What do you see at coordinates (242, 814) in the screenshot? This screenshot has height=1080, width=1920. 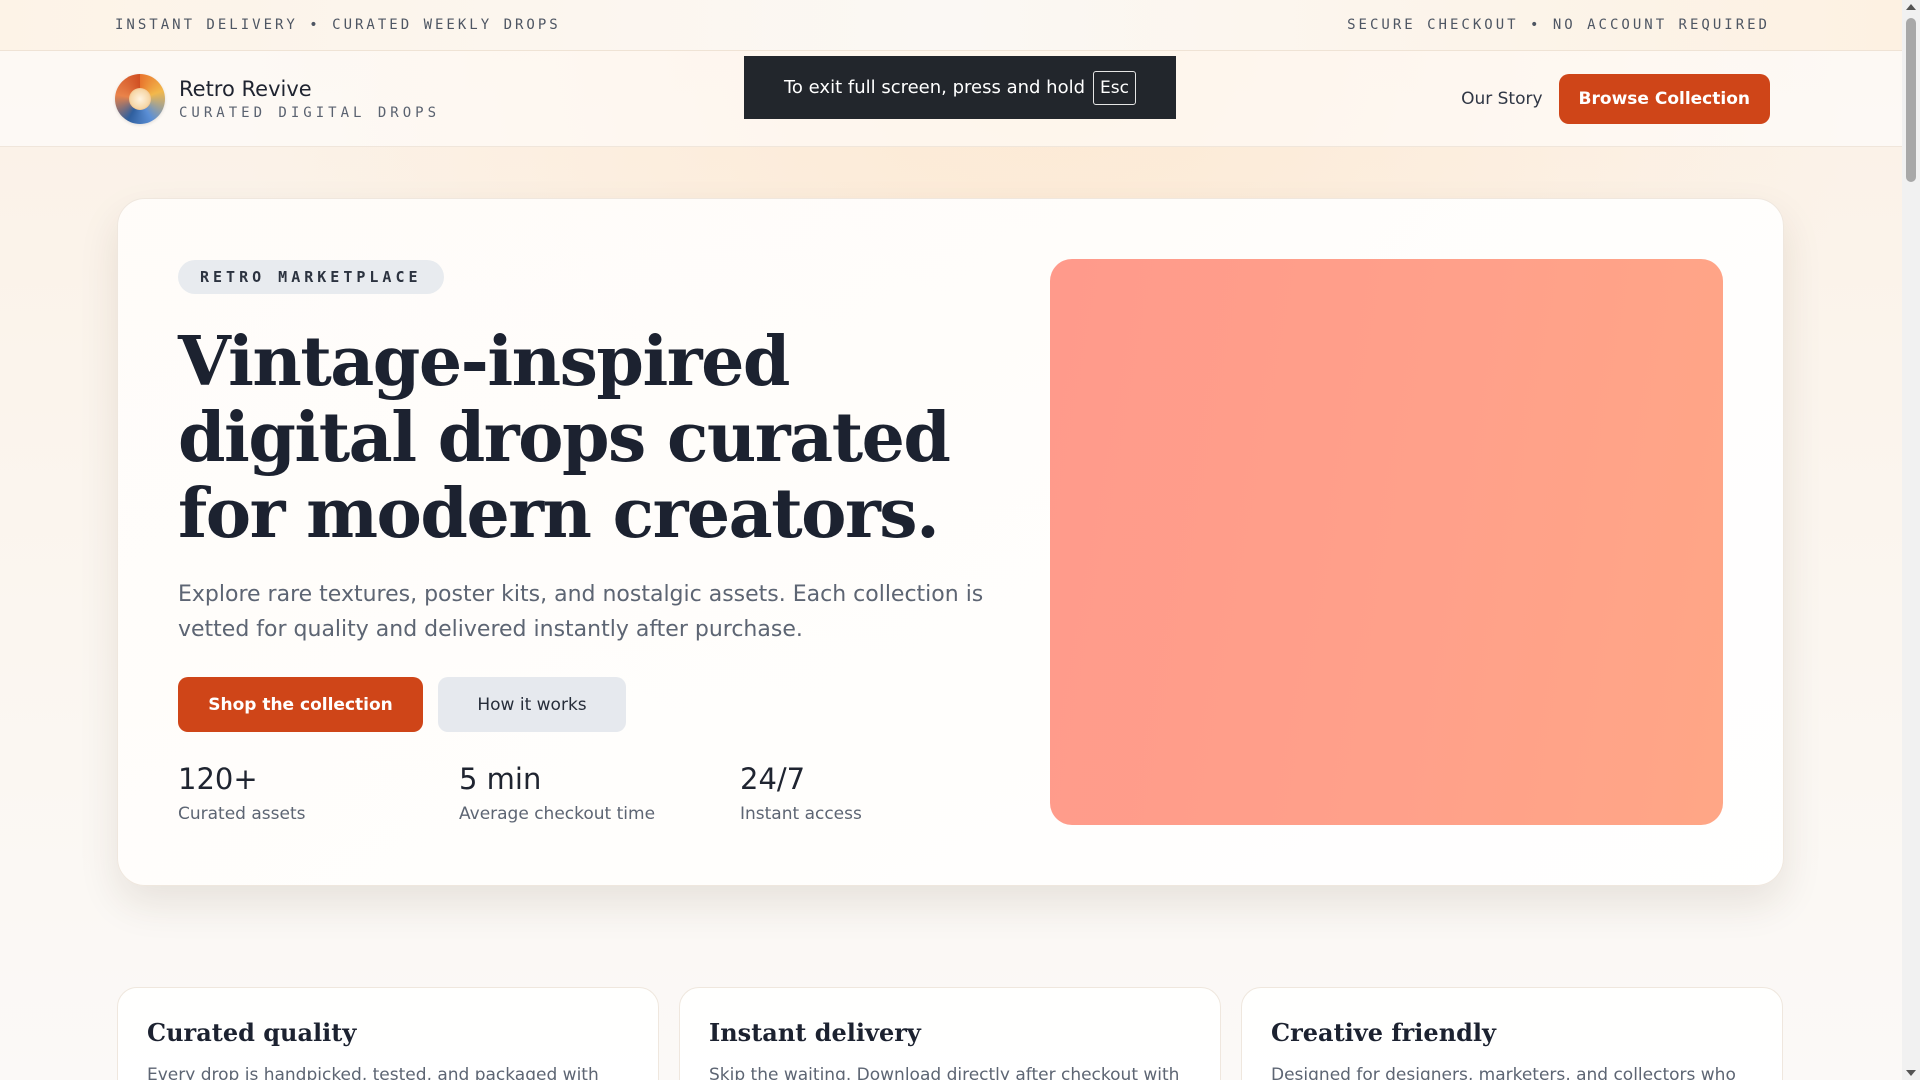 I see `stat-label: Curated assets` at bounding box center [242, 814].